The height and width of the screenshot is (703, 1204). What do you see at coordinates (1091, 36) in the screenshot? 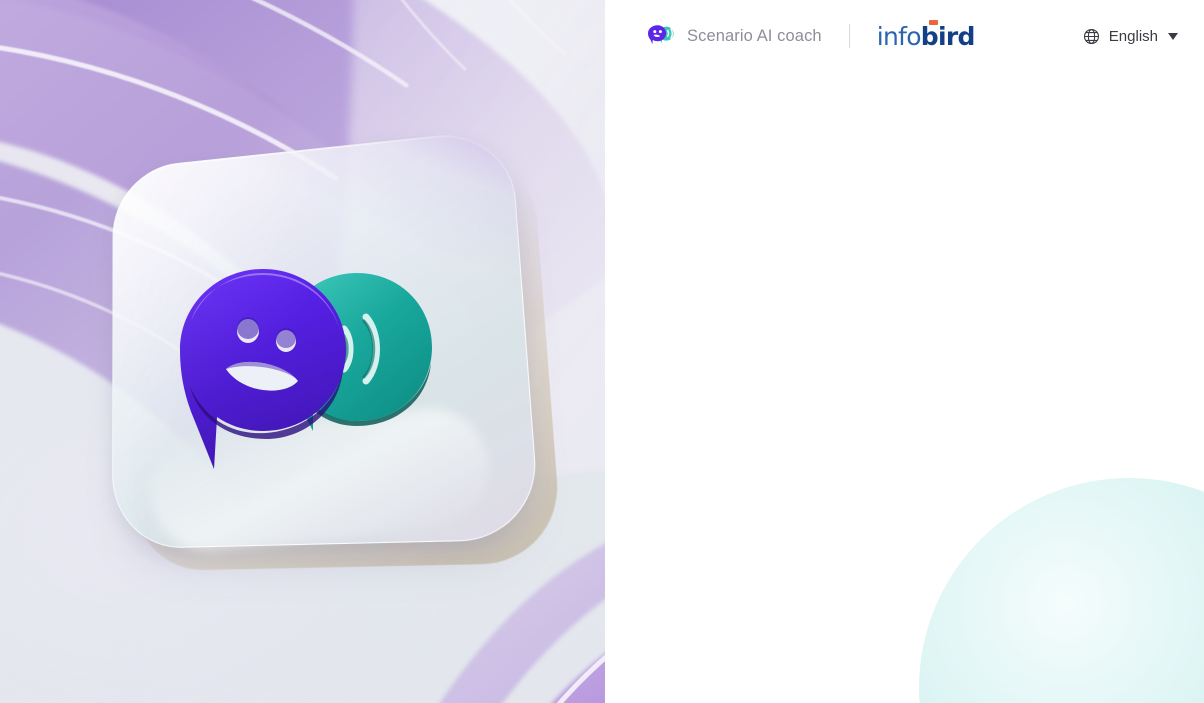
I see `globe-icon` at bounding box center [1091, 36].